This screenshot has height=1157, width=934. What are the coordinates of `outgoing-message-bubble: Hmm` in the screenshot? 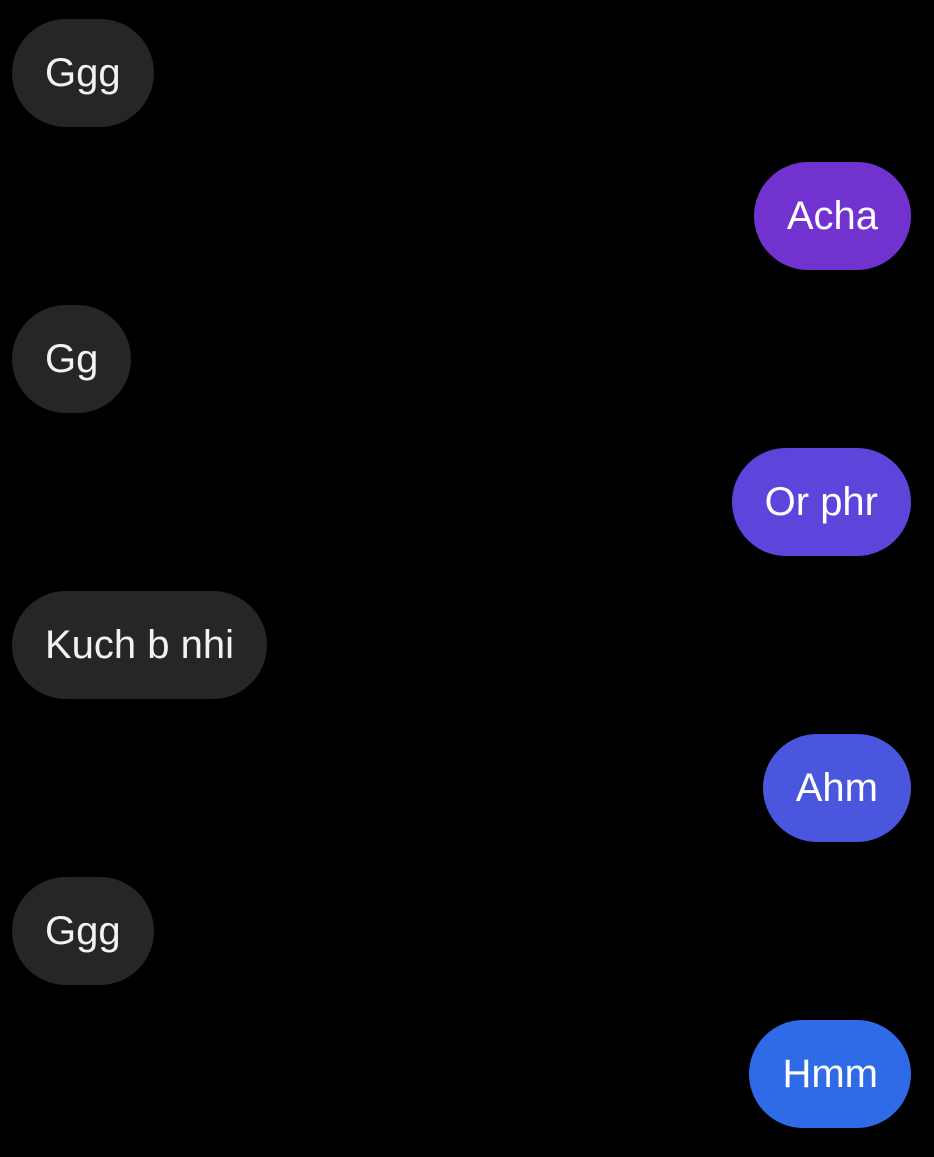 It's located at (830, 1074).